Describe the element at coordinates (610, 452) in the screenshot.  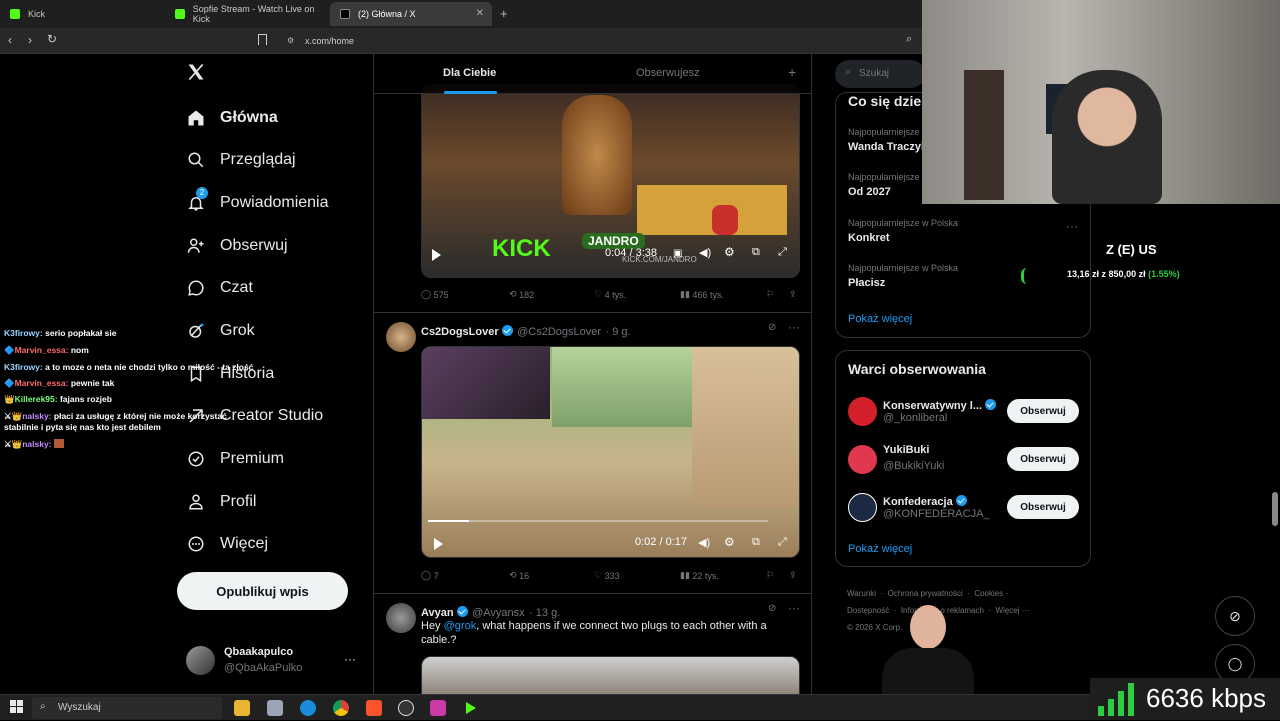
I see `post-video: 0:02 / 0:17 ◀) ⚙ ⧉ ⤢` at that location.